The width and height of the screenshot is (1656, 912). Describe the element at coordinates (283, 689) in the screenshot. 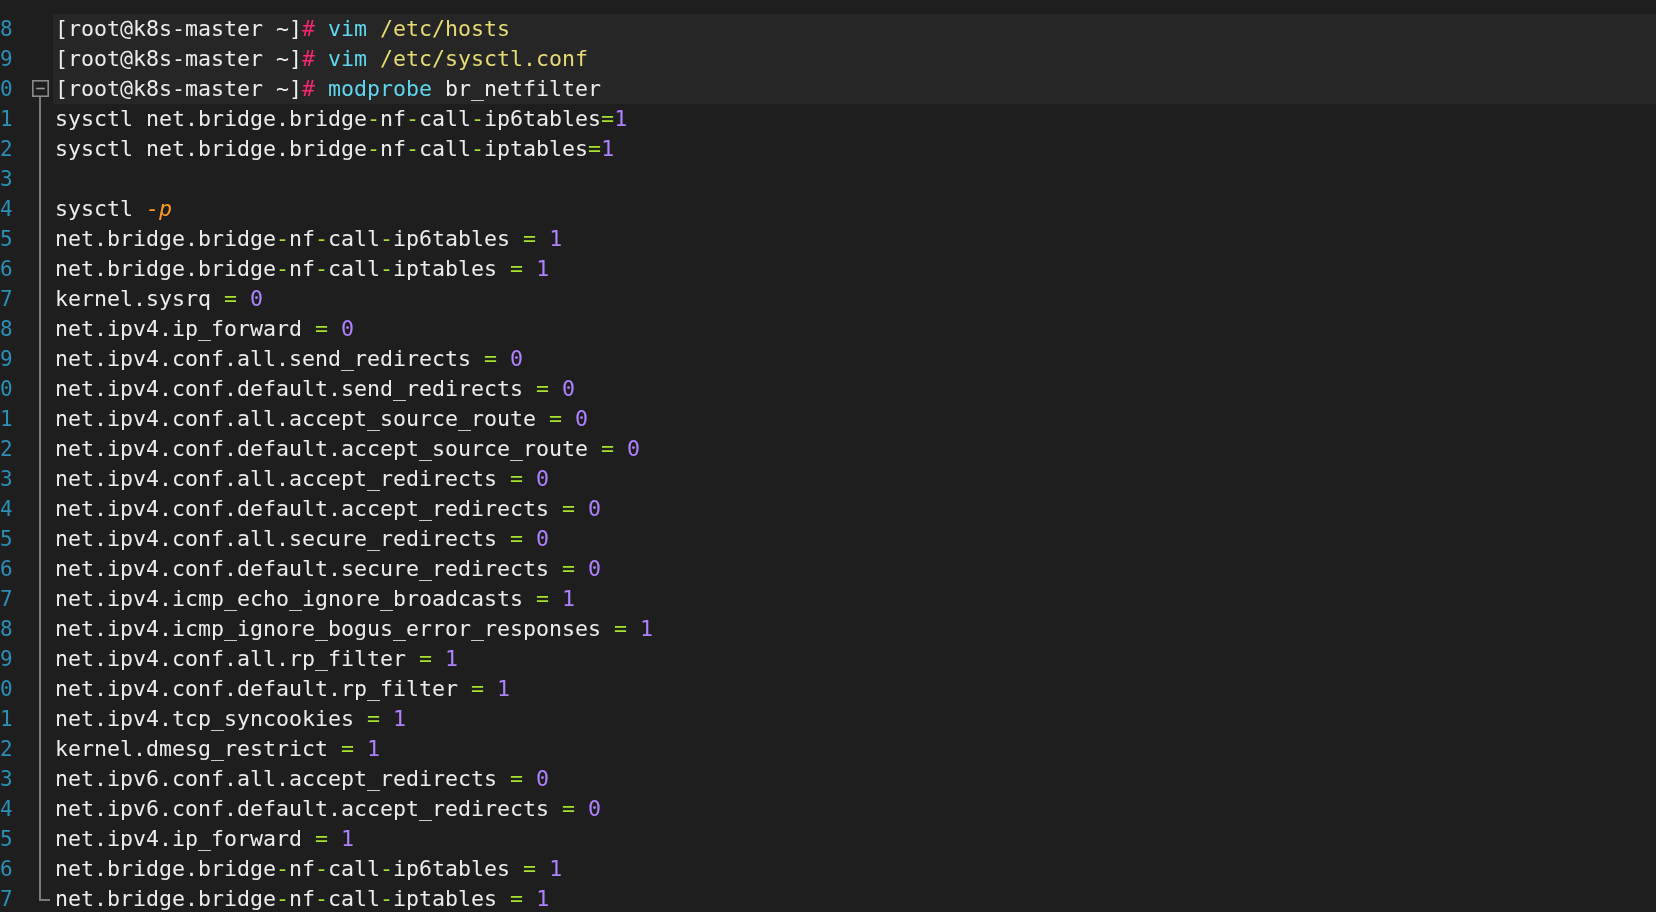

I see `code-line: net.ipv4.conf.default.rp_filter = 1` at that location.